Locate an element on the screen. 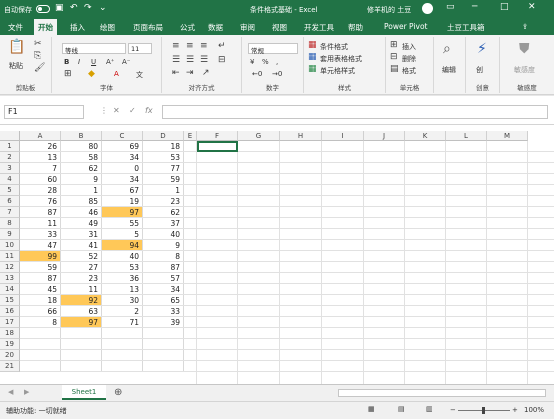 Image resolution: width=554 pixels, height=419 pixels. tab-data: 数据 is located at coordinates (215, 27).